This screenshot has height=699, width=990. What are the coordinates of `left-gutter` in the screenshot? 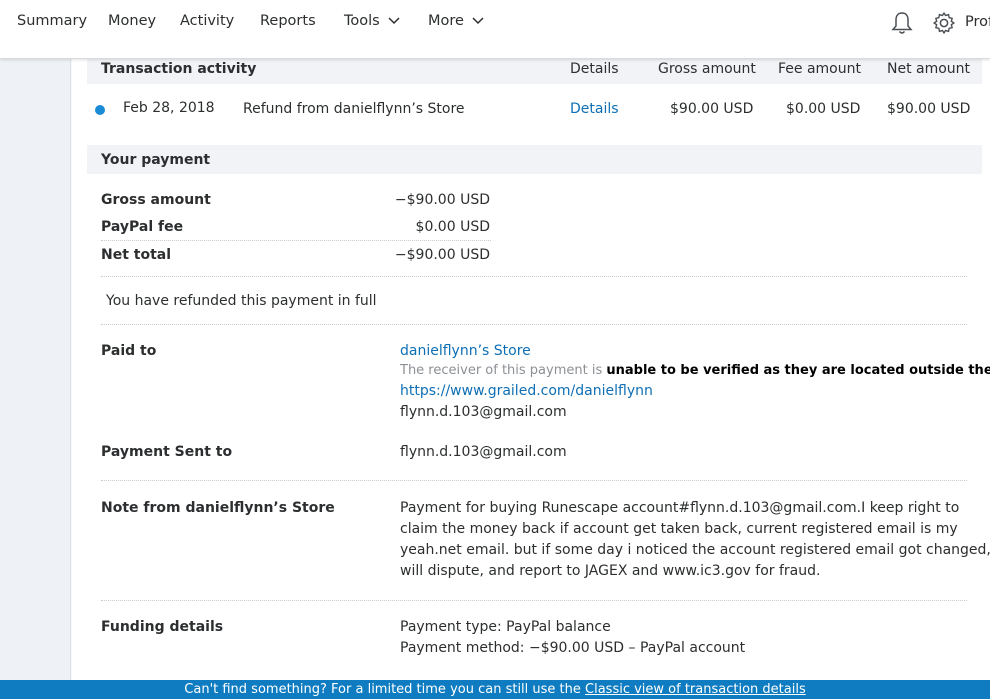 It's located at (35, 379).